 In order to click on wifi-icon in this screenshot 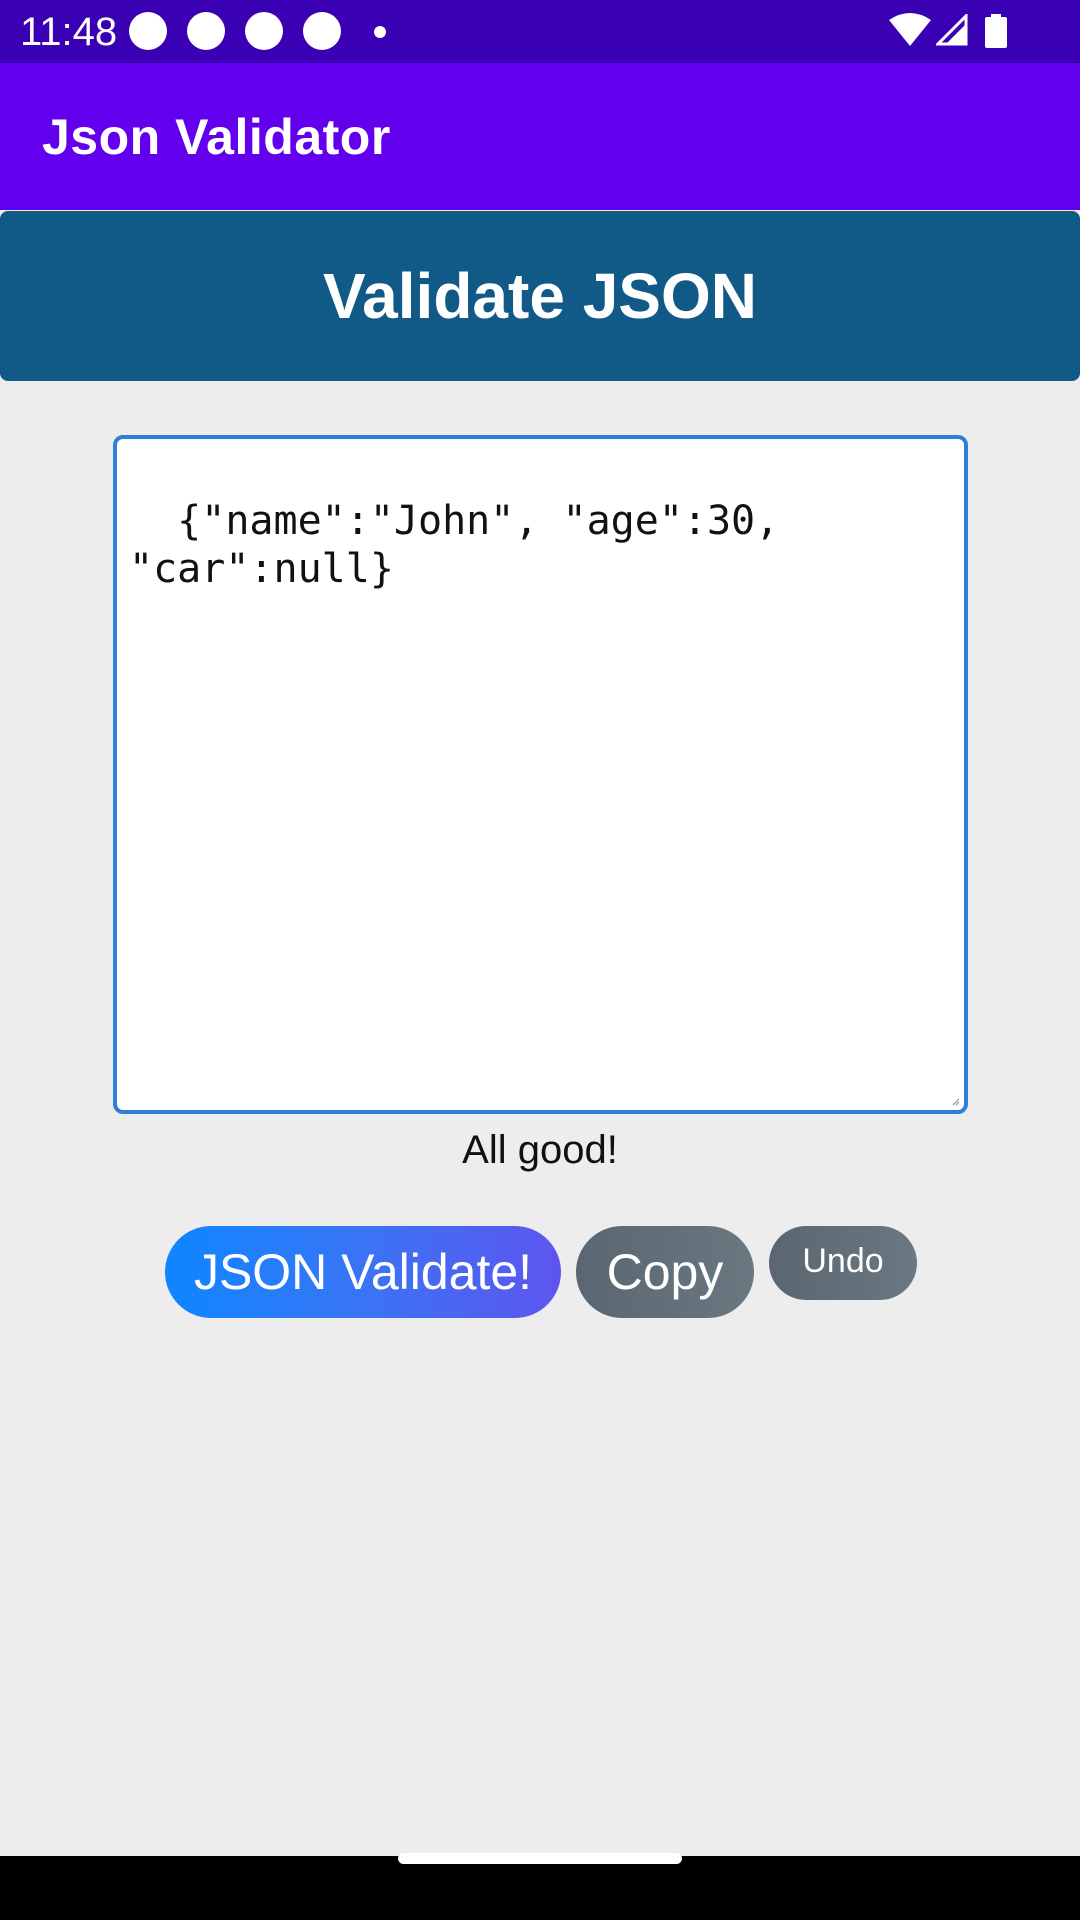, I will do `click(910, 29)`.